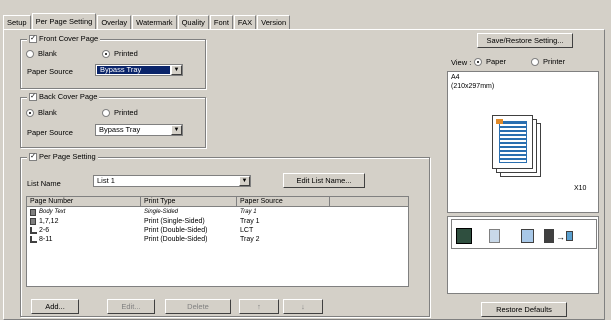  I want to click on front-source-label: Paper Source, so click(50, 71).